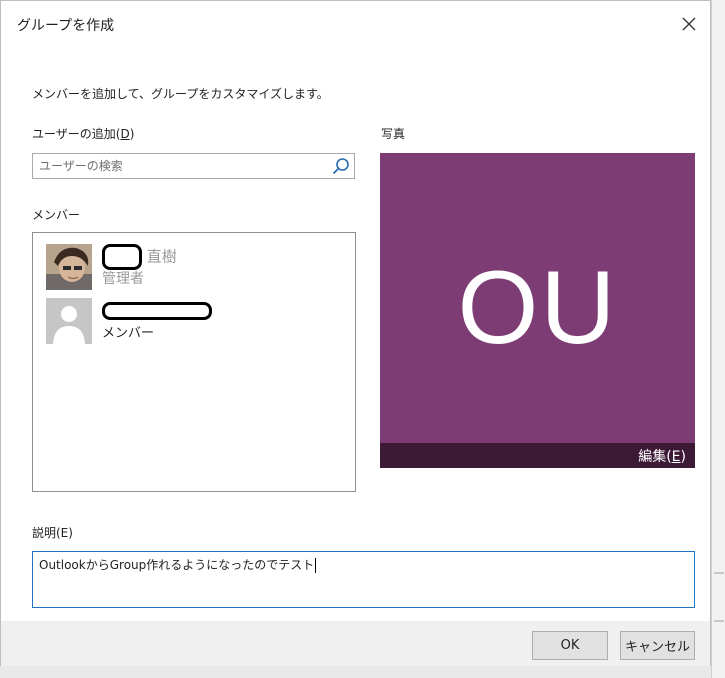  I want to click on member-item: 直樹 管理者, so click(196, 267).